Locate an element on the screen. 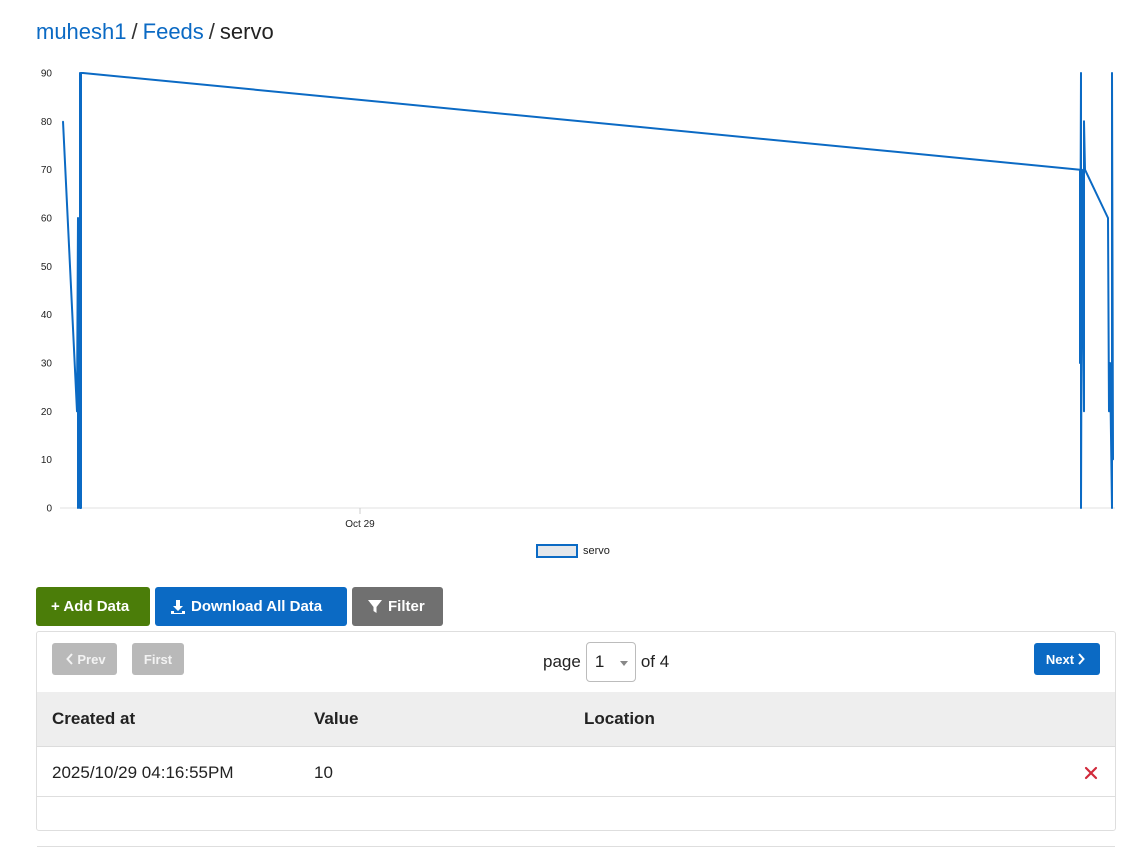  legend-label: servo is located at coordinates (596, 551).